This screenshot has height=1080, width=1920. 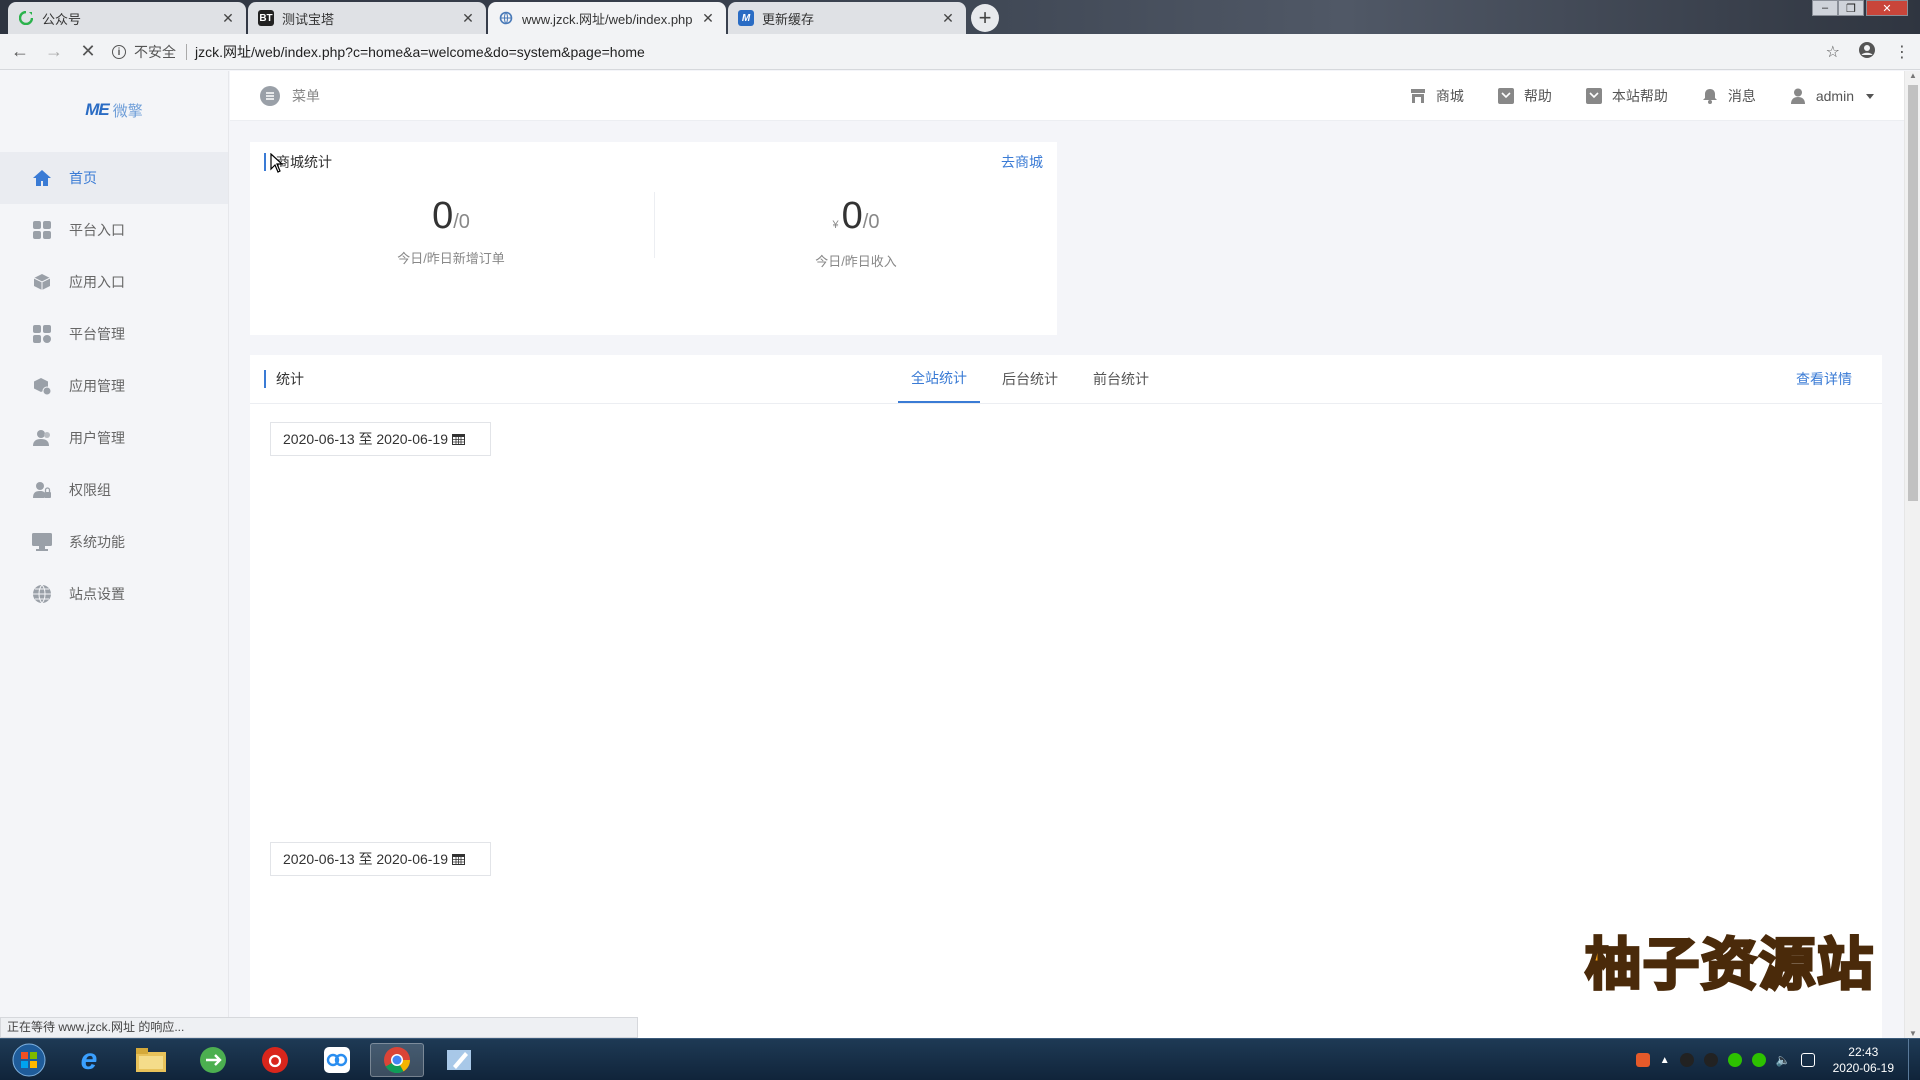 What do you see at coordinates (97, 542) in the screenshot?
I see `sidebar-item-label: 系统功能` at bounding box center [97, 542].